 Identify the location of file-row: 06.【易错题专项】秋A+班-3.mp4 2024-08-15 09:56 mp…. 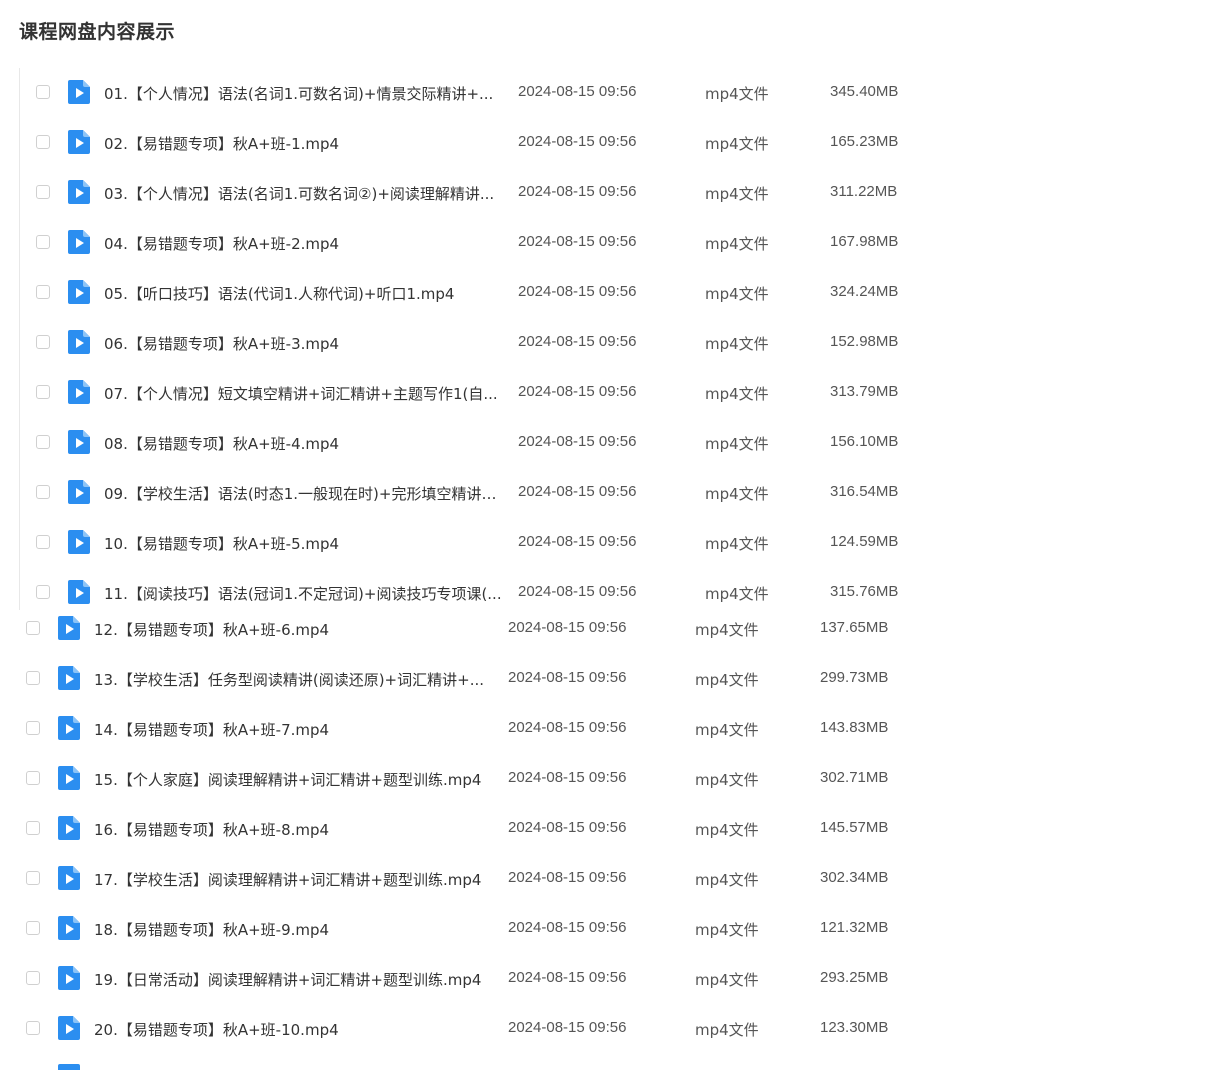
(510, 343).